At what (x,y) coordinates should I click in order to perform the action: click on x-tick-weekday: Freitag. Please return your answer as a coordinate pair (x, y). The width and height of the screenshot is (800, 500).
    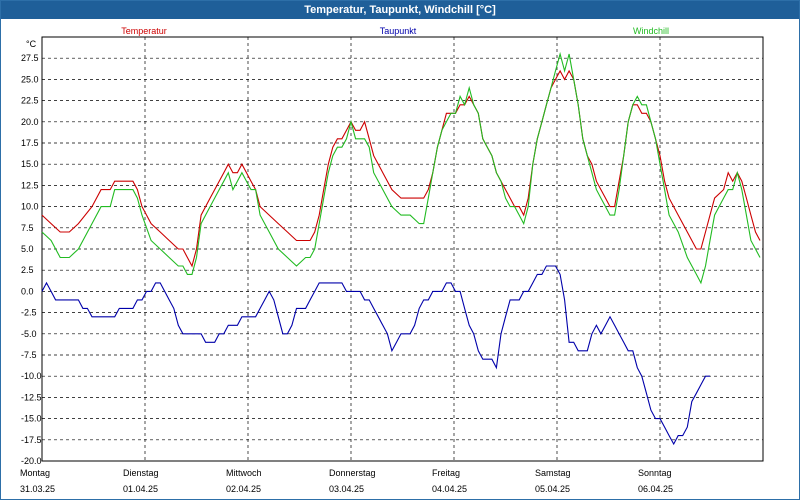
    Looking at the image, I should click on (446, 473).